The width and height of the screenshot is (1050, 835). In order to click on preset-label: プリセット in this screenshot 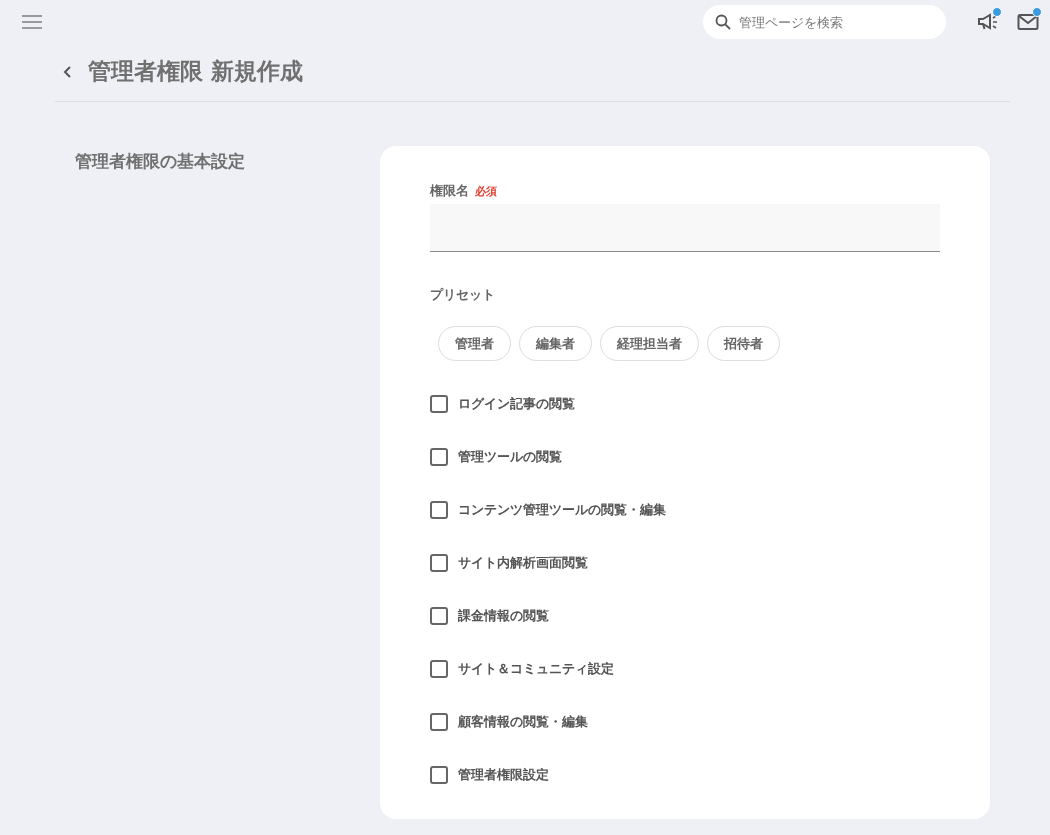, I will do `click(462, 295)`.